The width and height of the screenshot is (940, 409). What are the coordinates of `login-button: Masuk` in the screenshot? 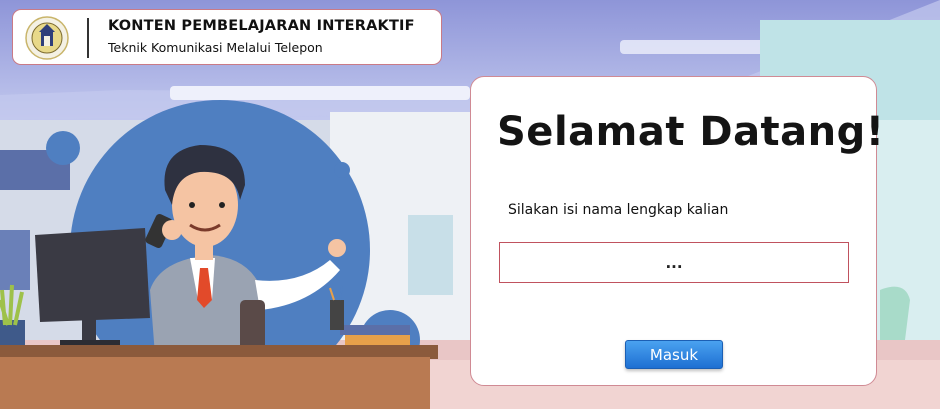 It's located at (674, 354).